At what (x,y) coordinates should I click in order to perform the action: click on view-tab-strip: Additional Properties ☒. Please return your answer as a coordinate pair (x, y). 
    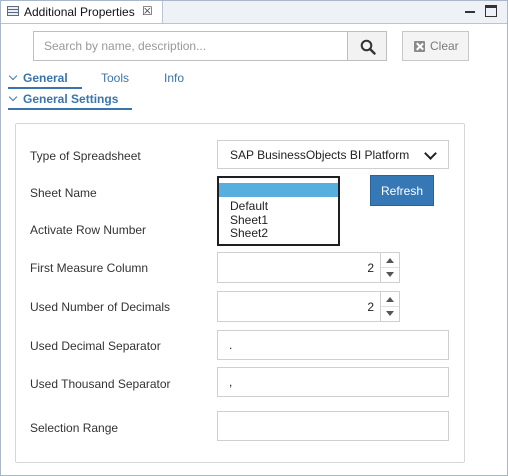
    Looking at the image, I should click on (254, 12).